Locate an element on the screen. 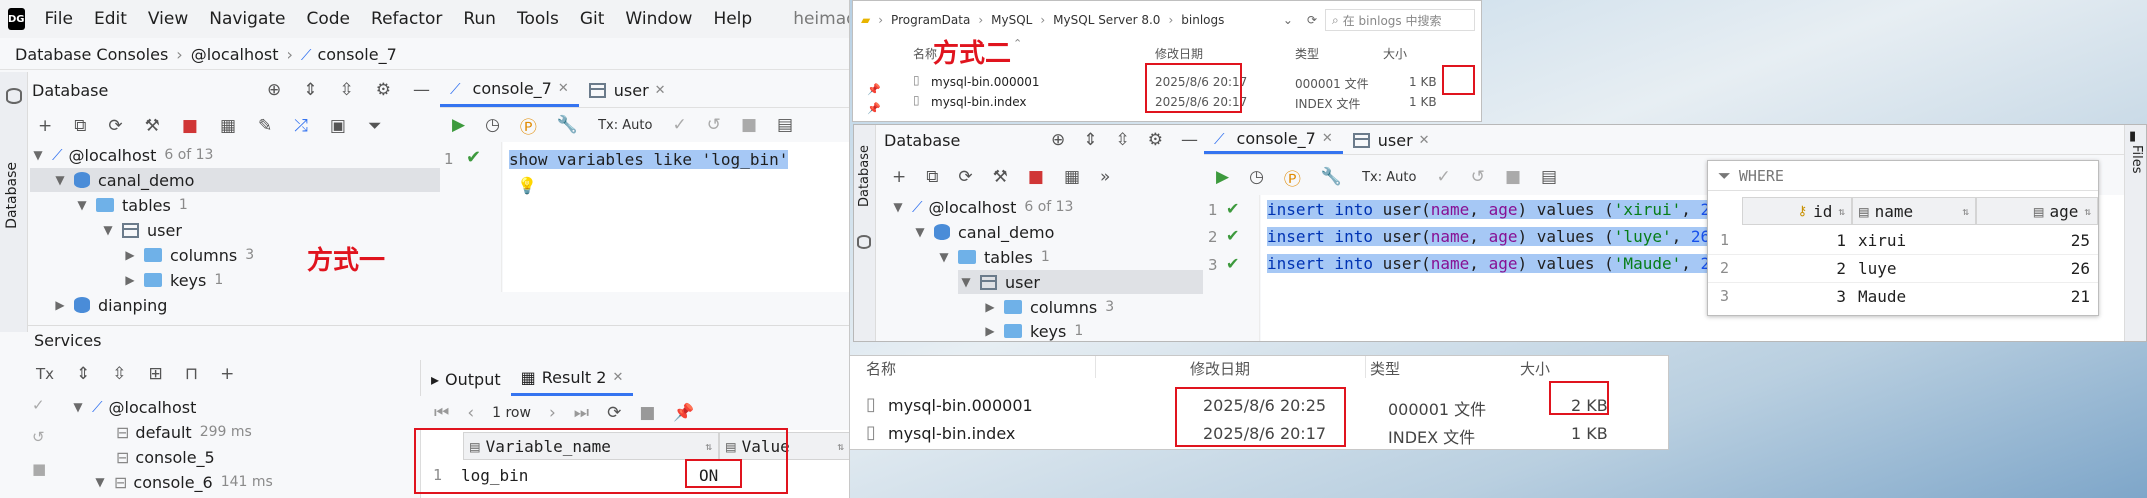 The width and height of the screenshot is (2147, 498). menu-help: Help is located at coordinates (732, 19).